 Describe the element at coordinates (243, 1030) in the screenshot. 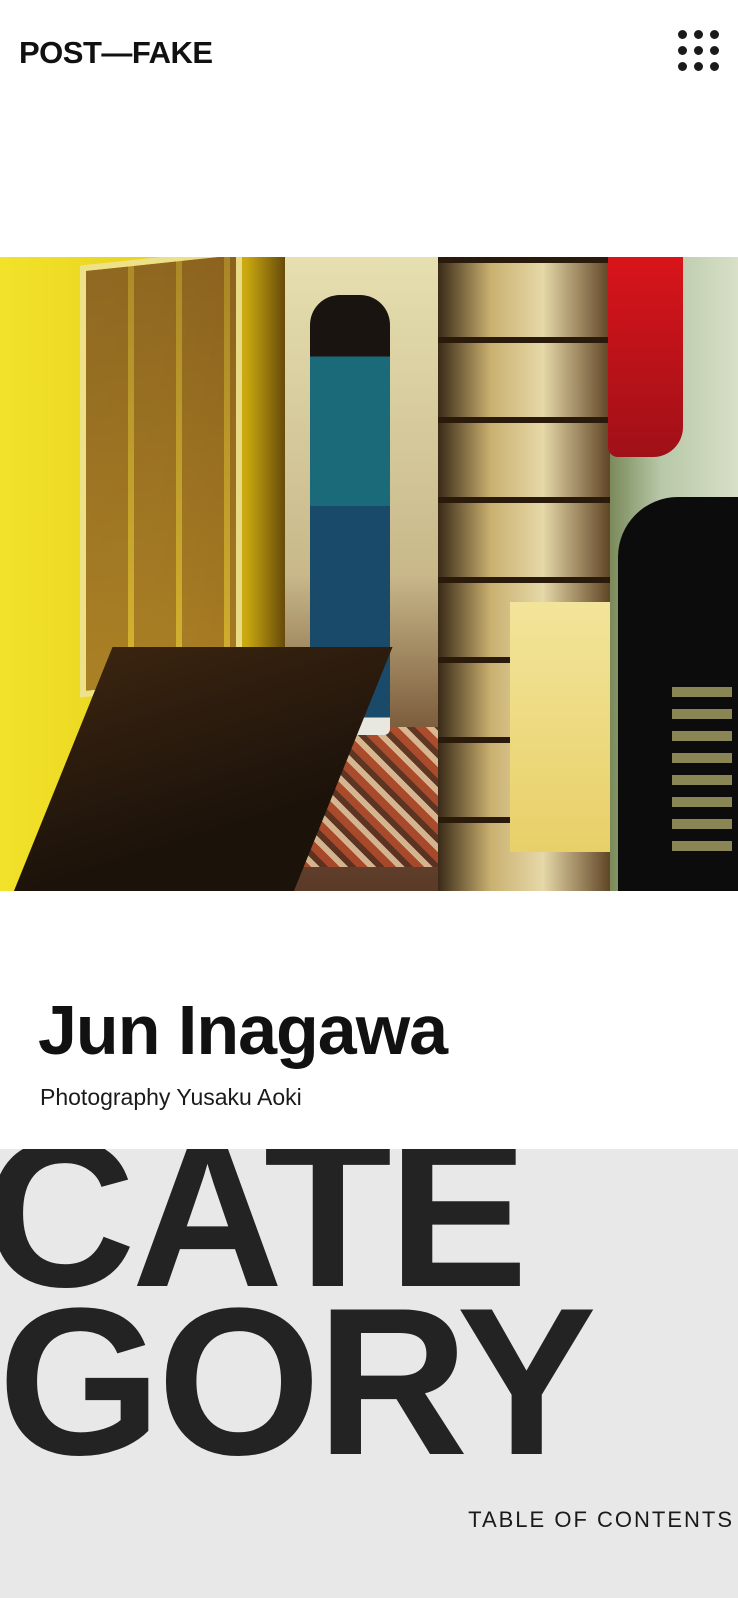

I see `article-title: Jun Inagawa` at that location.